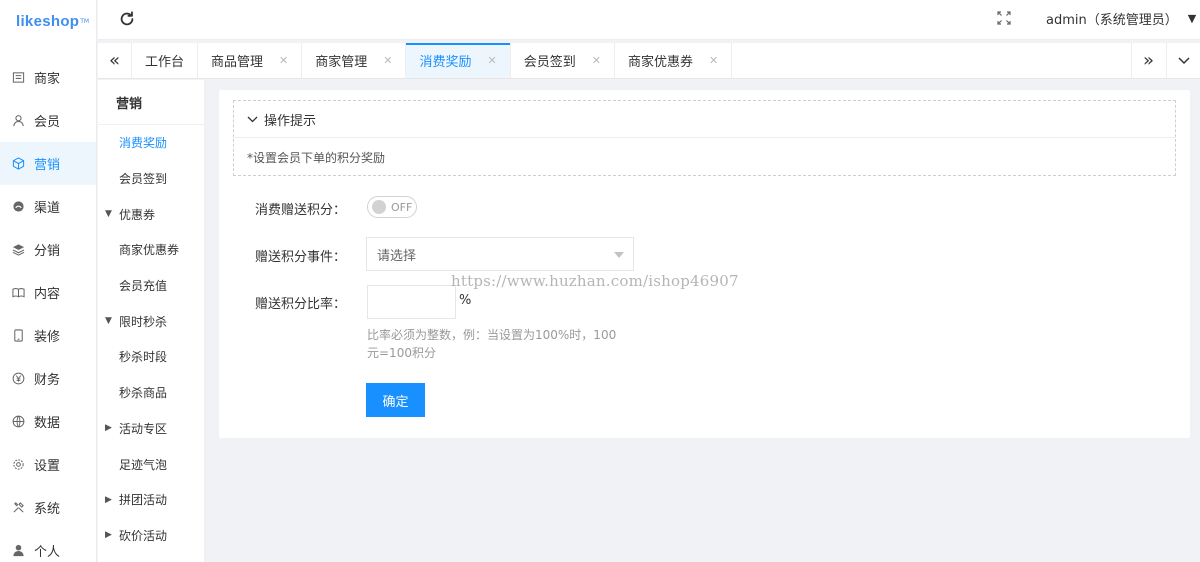 The width and height of the screenshot is (1200, 562). I want to click on ratio-unit: %, so click(465, 300).